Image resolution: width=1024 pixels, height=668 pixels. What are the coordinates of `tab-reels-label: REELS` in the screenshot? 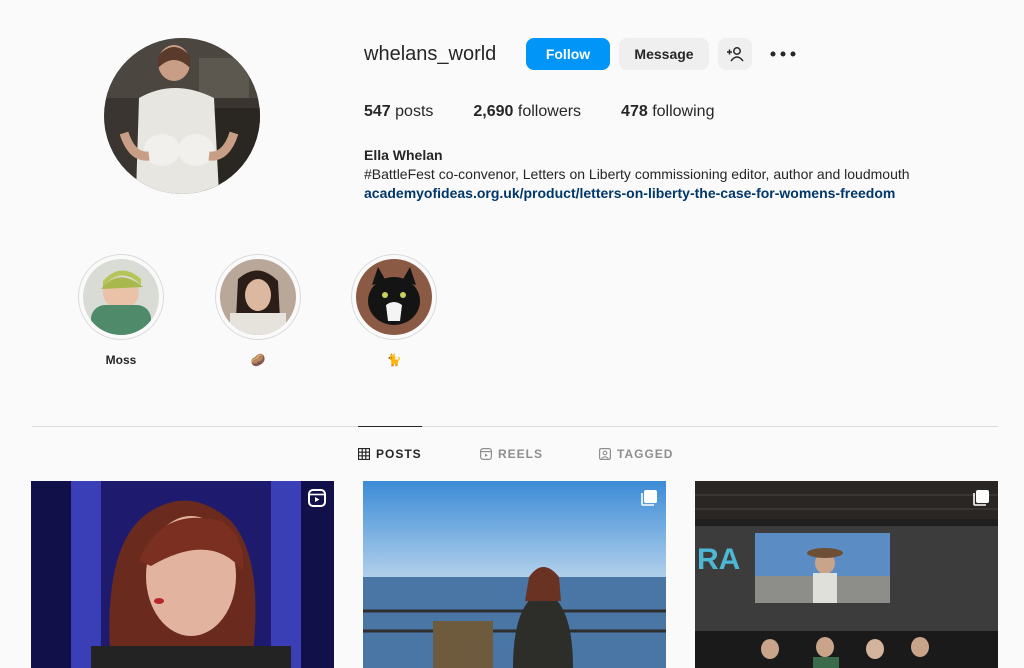 It's located at (521, 454).